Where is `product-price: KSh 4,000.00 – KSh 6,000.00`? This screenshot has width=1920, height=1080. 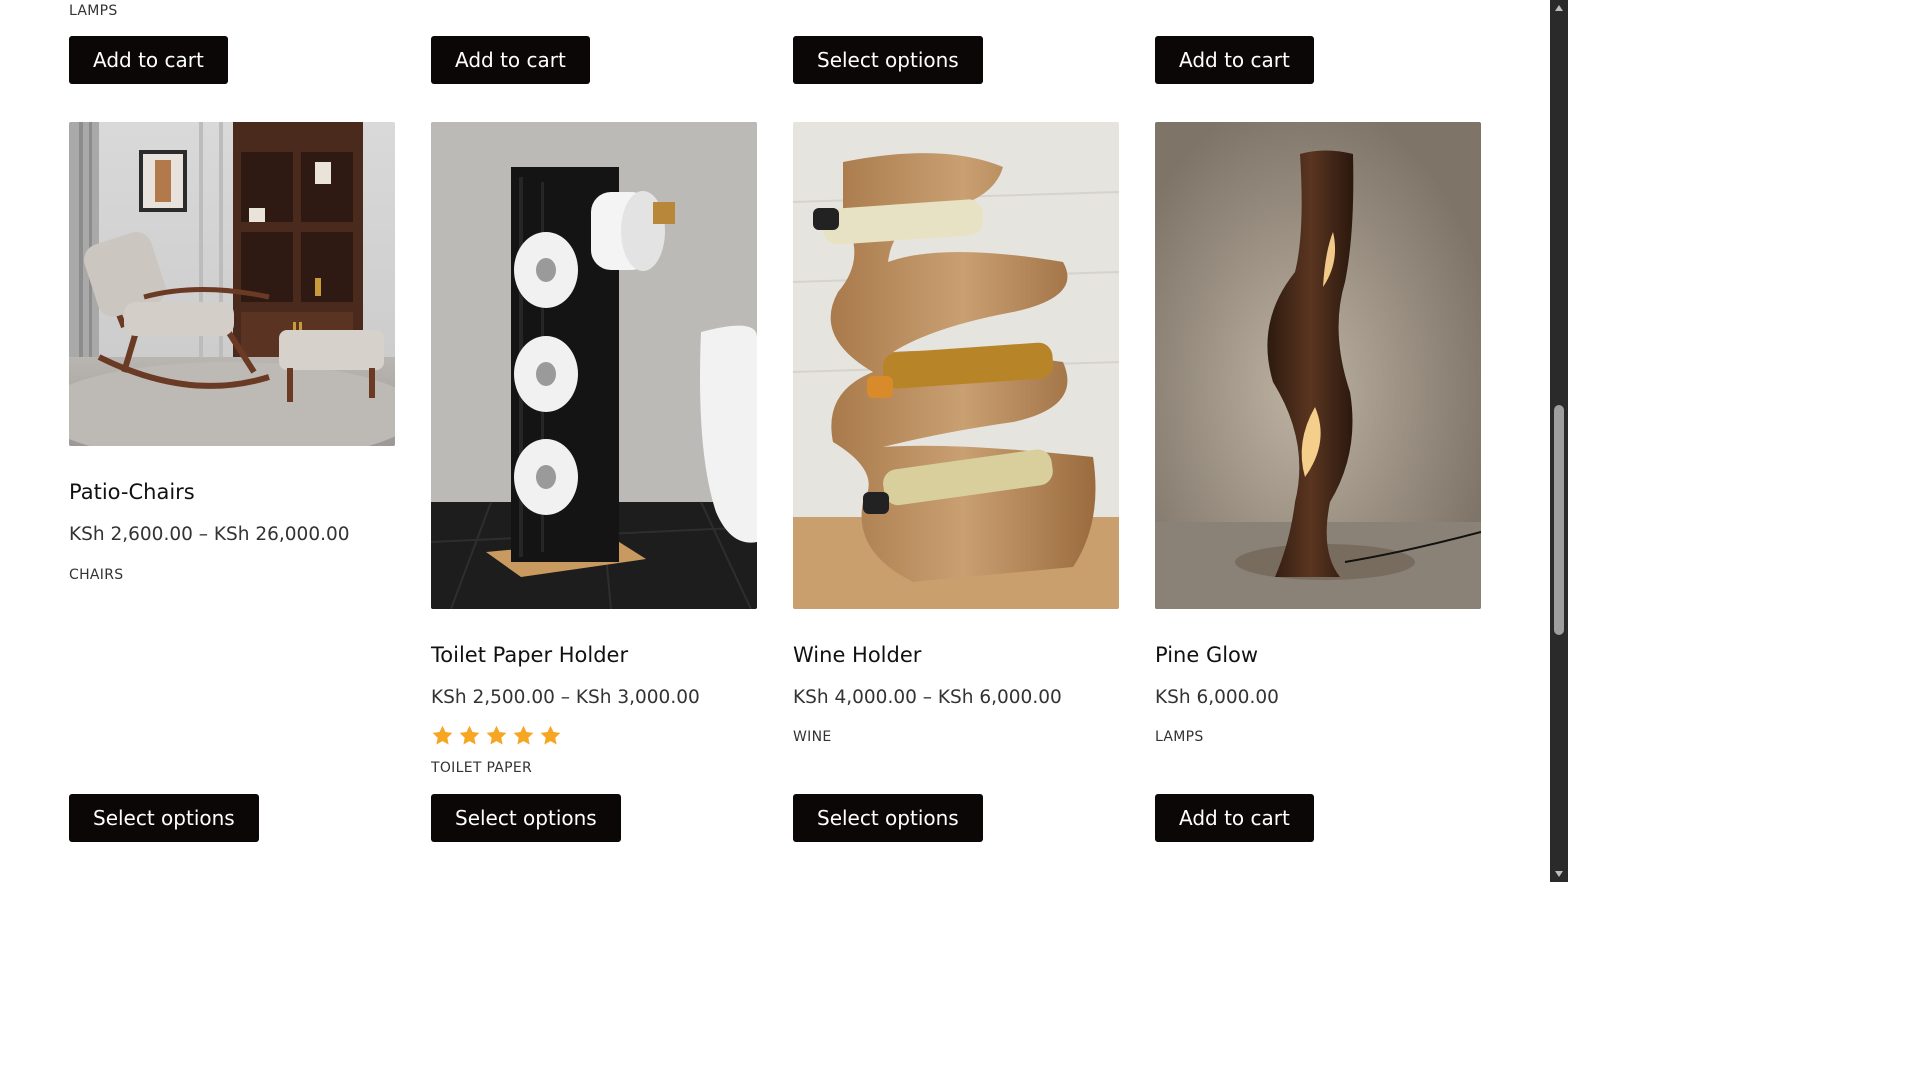 product-price: KSh 4,000.00 – KSh 6,000.00 is located at coordinates (927, 697).